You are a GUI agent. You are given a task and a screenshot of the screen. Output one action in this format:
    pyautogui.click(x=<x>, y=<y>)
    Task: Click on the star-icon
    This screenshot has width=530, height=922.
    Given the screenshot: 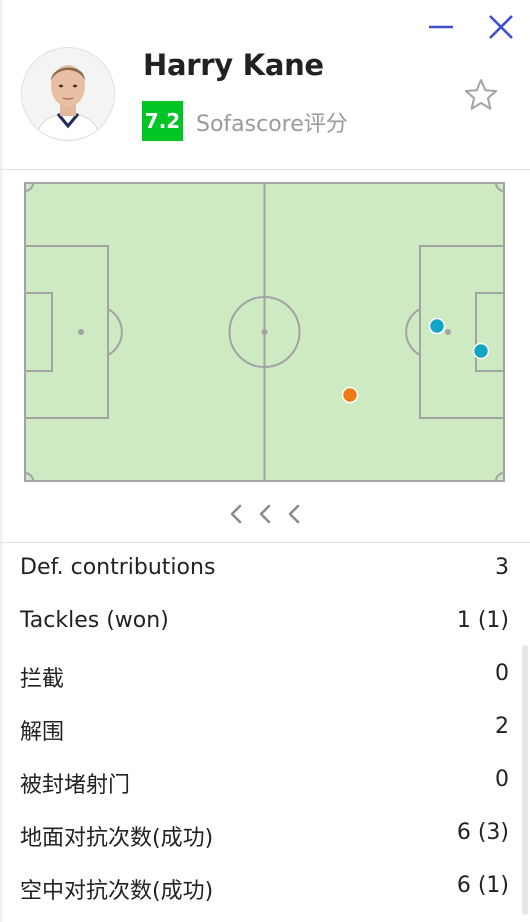 What is the action you would take?
    pyautogui.click(x=481, y=94)
    